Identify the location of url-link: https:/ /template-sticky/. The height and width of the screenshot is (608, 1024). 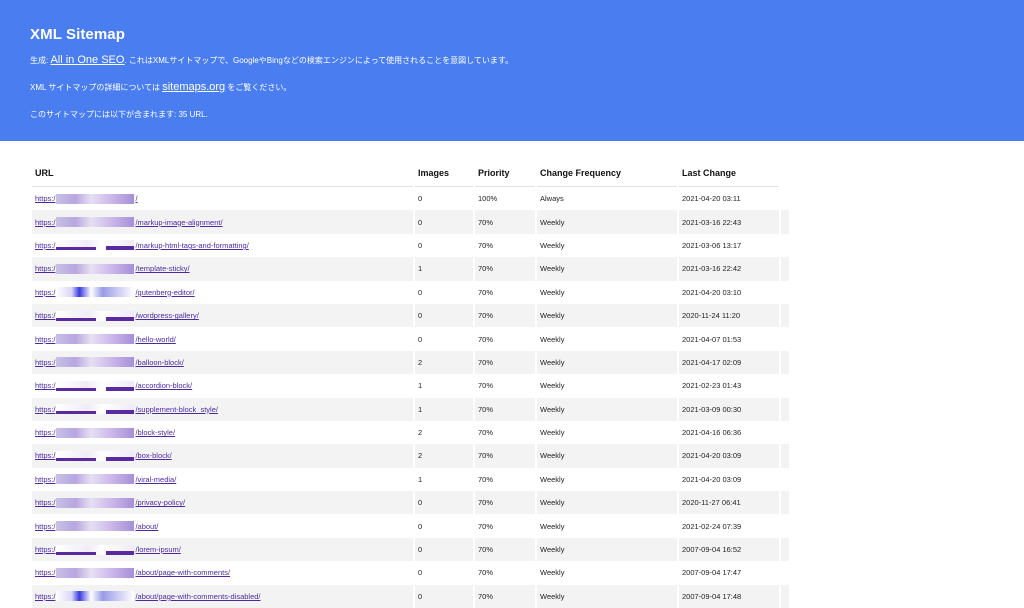
(112, 268).